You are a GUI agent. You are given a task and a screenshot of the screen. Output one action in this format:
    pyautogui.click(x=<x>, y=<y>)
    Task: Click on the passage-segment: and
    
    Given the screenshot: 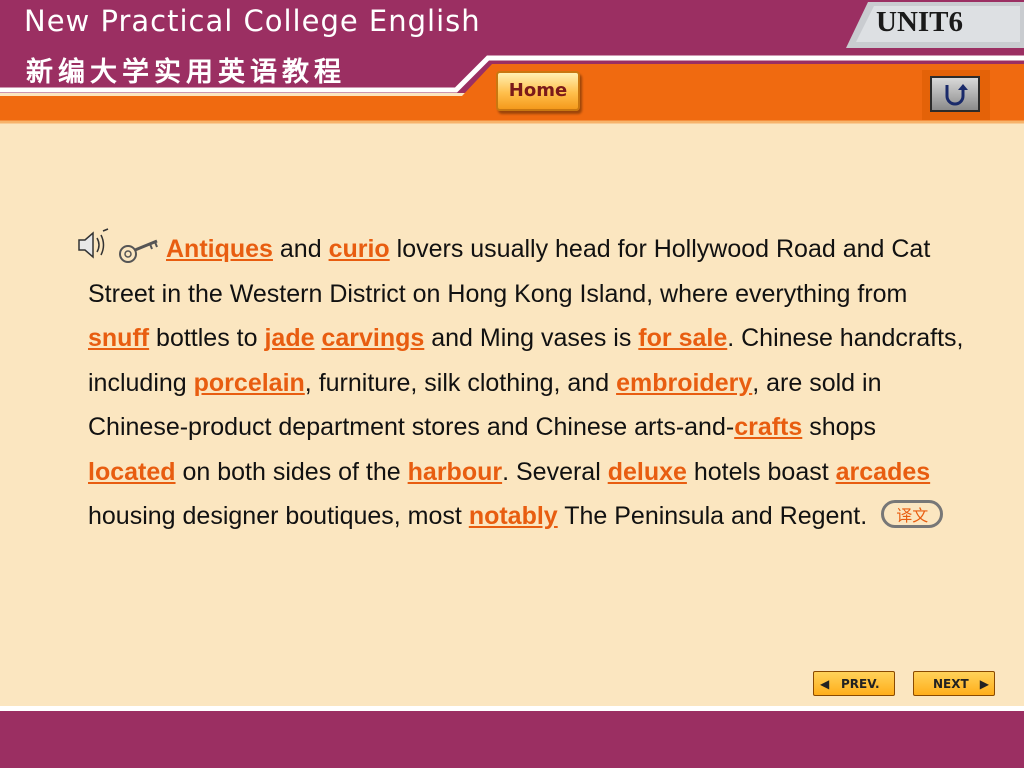 What is the action you would take?
    pyautogui.click(x=300, y=249)
    